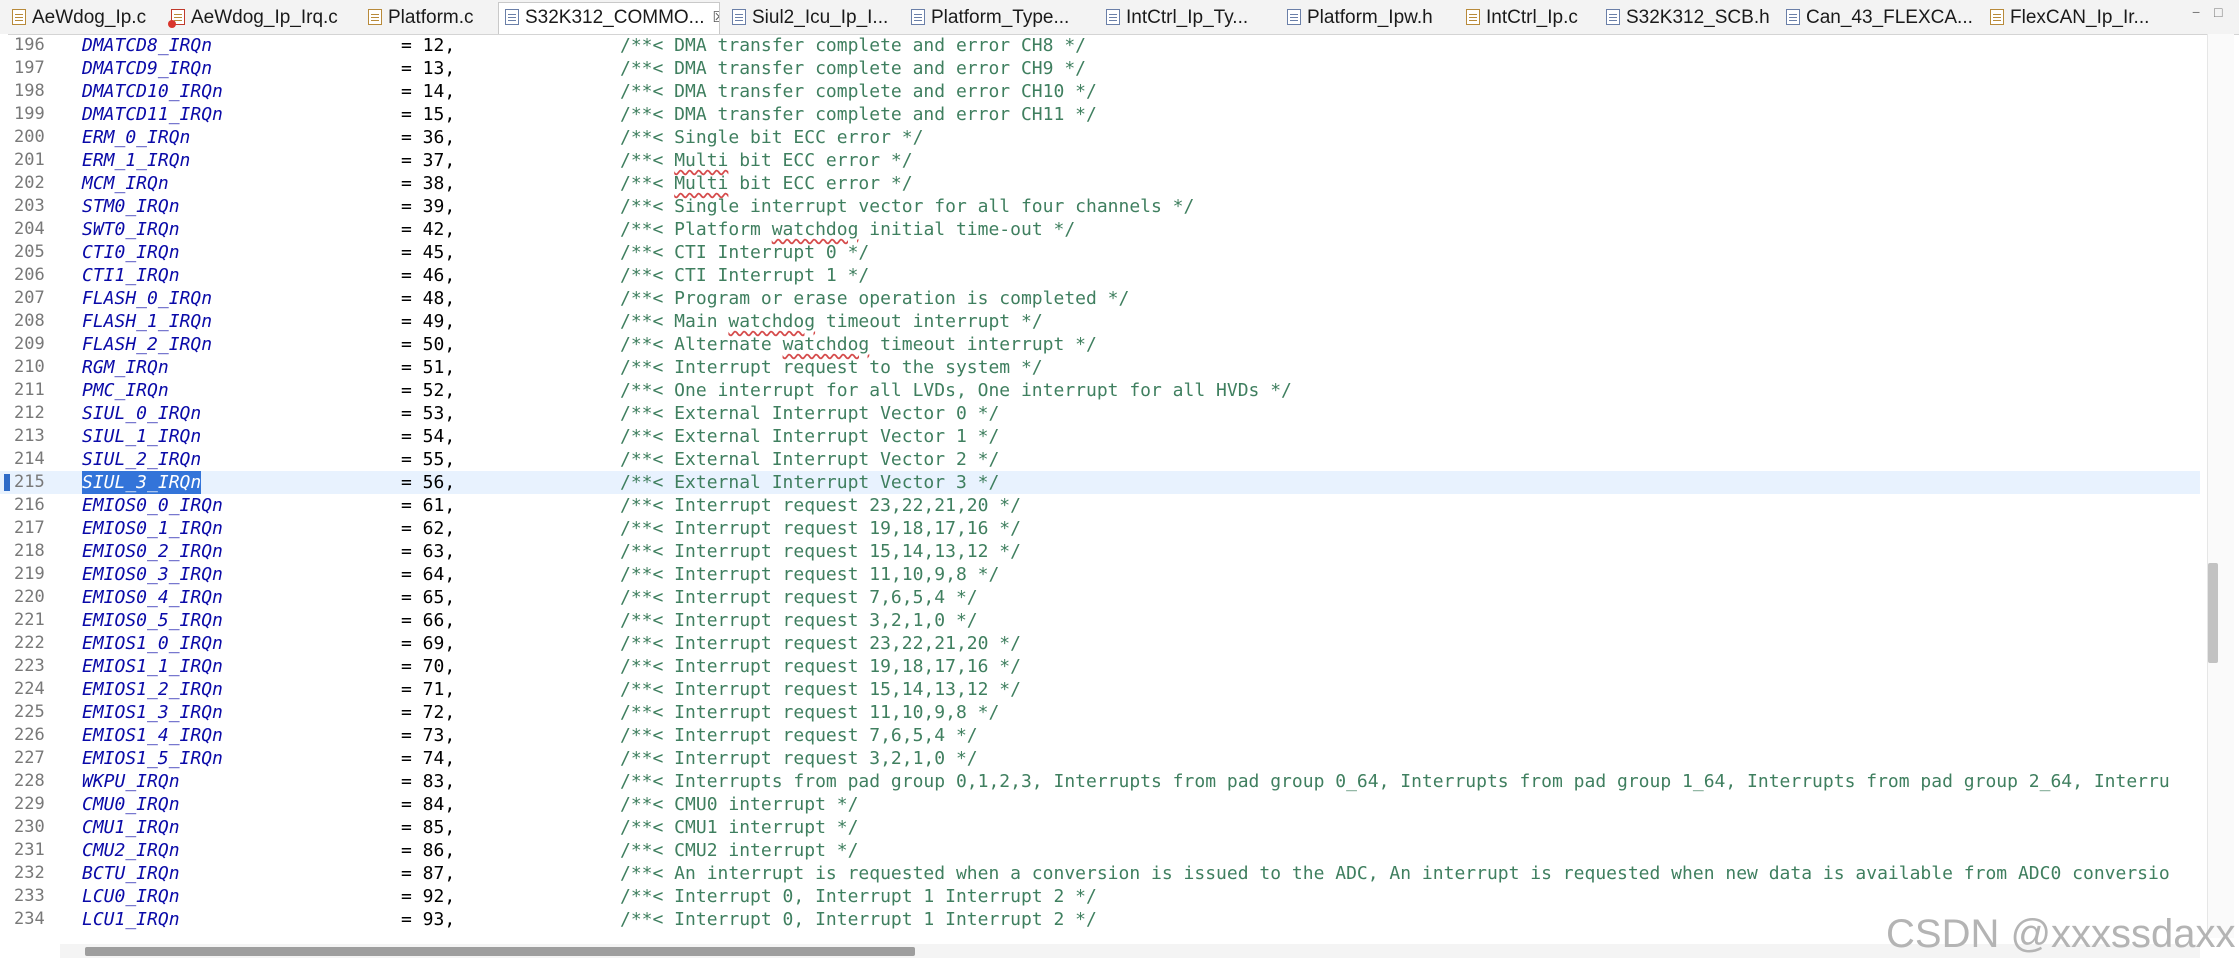  Describe the element at coordinates (147, 45) in the screenshot. I see `enum-identifier: DMATCD8_IRQn` at that location.